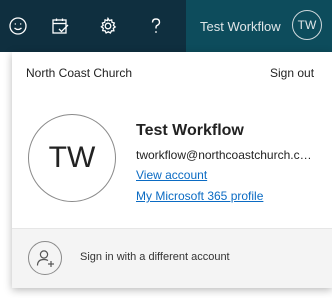 Image resolution: width=332 pixels, height=298 pixels. I want to click on add-person-icon, so click(45, 258).